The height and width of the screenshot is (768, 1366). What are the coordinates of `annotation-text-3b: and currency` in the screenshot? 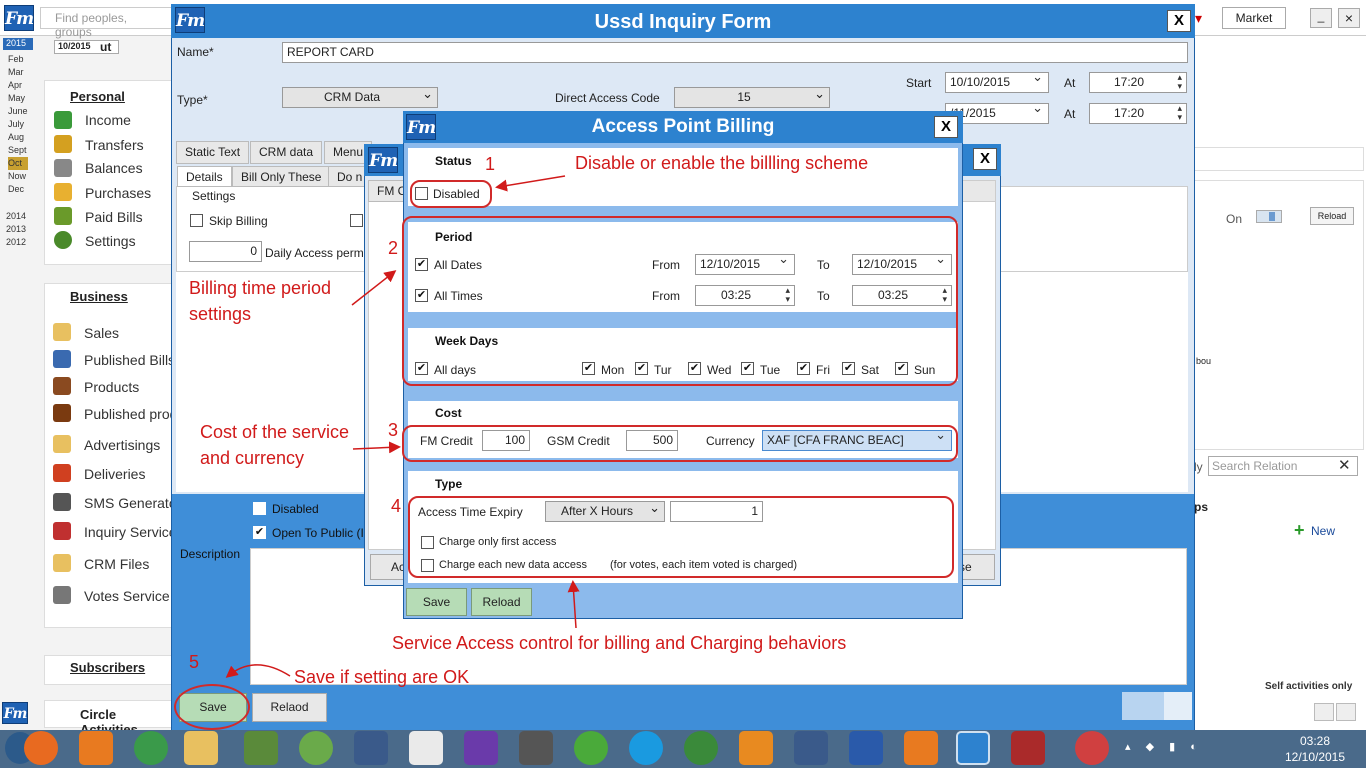 It's located at (252, 458).